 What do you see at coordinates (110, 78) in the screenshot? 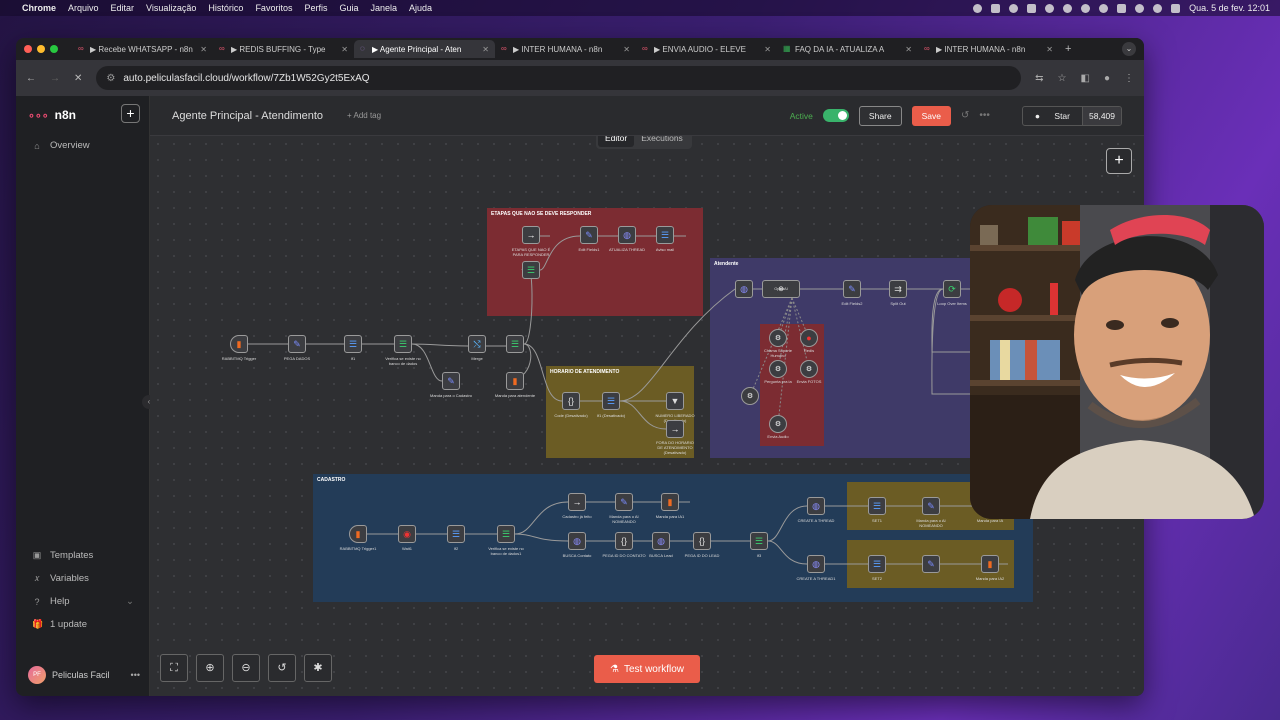
I see `site-info-icon: ⚙` at bounding box center [110, 78].